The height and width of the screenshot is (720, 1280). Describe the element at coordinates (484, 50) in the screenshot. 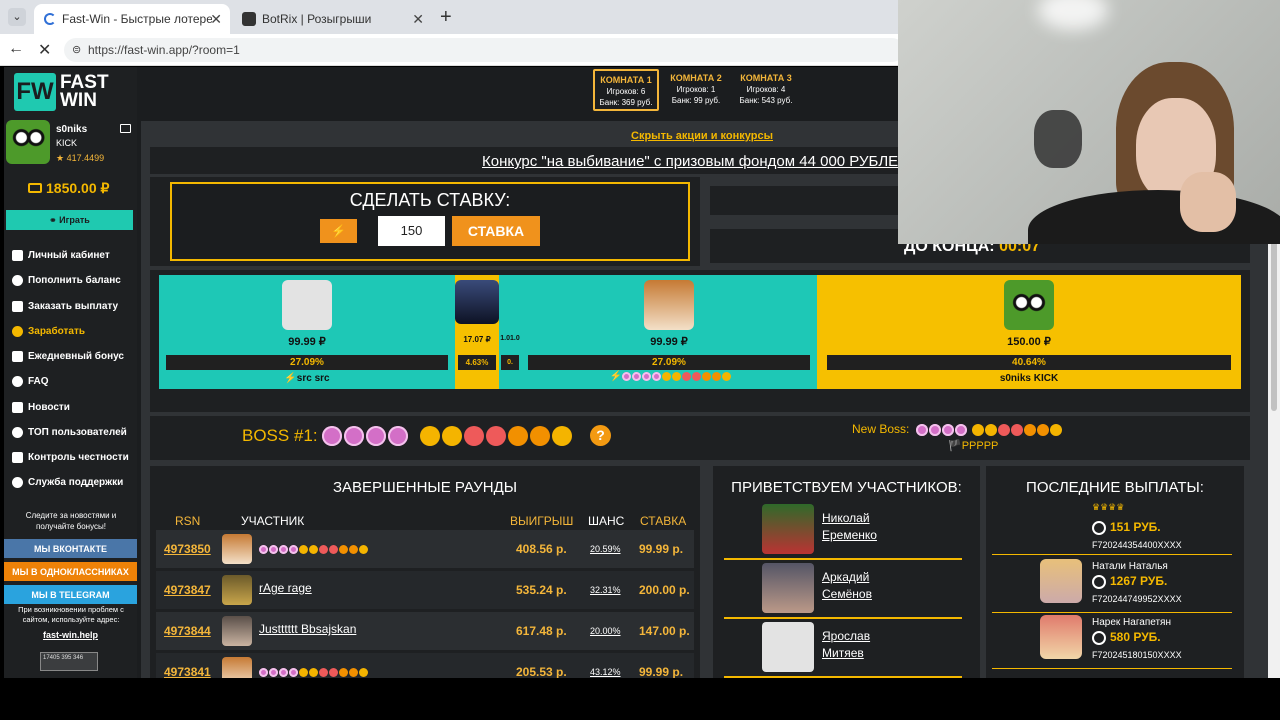

I see `url-field: ⊜ https://fast-win.app/?room=1` at that location.